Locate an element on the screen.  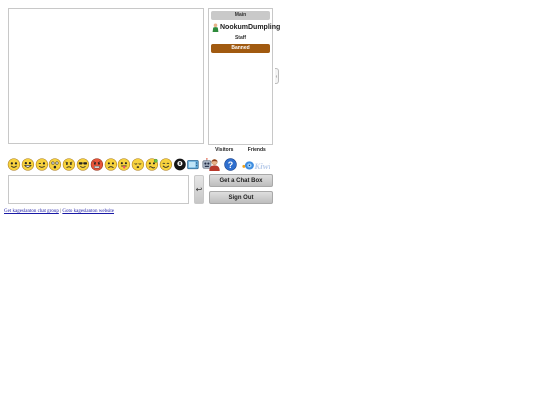
emoticon-bar: 8 is located at coordinates (109, 164).